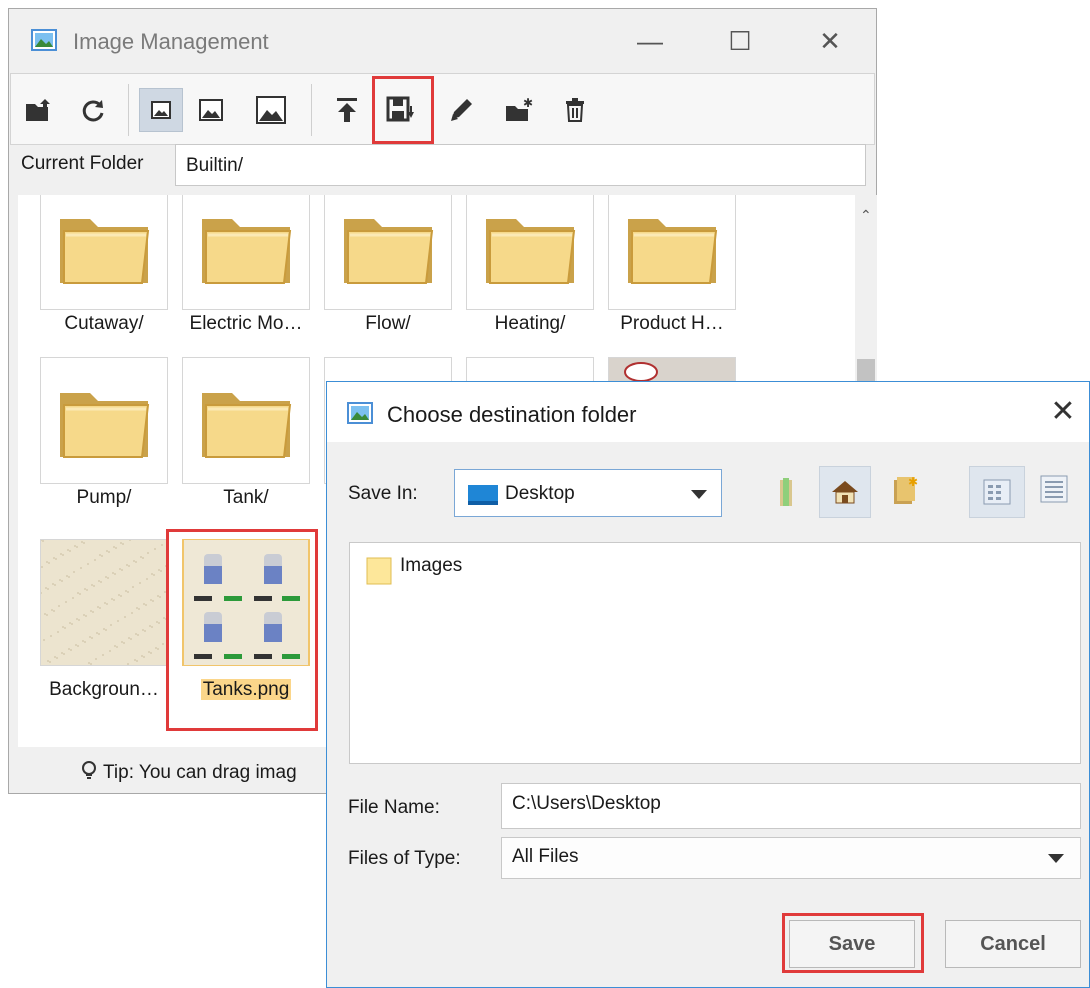 Image resolution: width=1090 pixels, height=988 pixels. I want to click on tile-label: Cutaway/, so click(104, 324).